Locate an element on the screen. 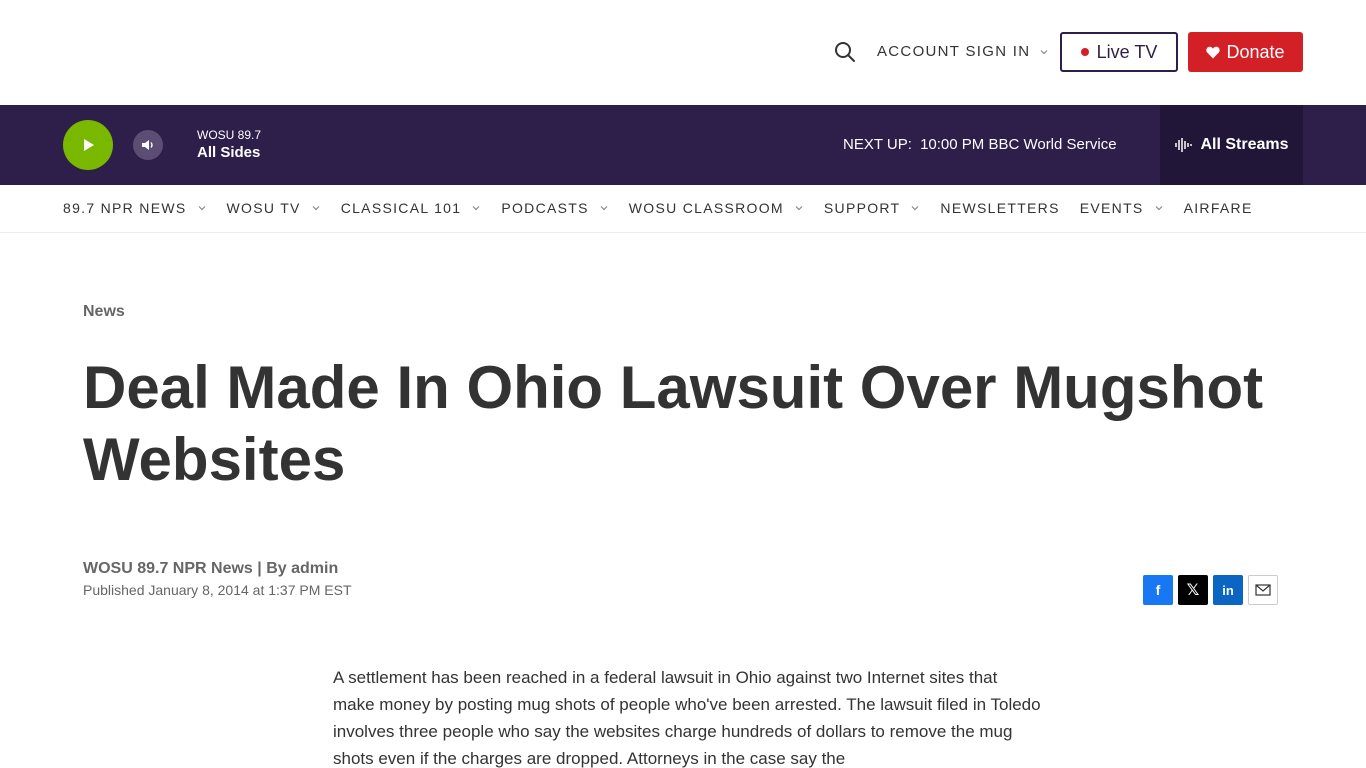 This screenshot has width=1366, height=768. live-tv-label: Live TV is located at coordinates (1127, 51).